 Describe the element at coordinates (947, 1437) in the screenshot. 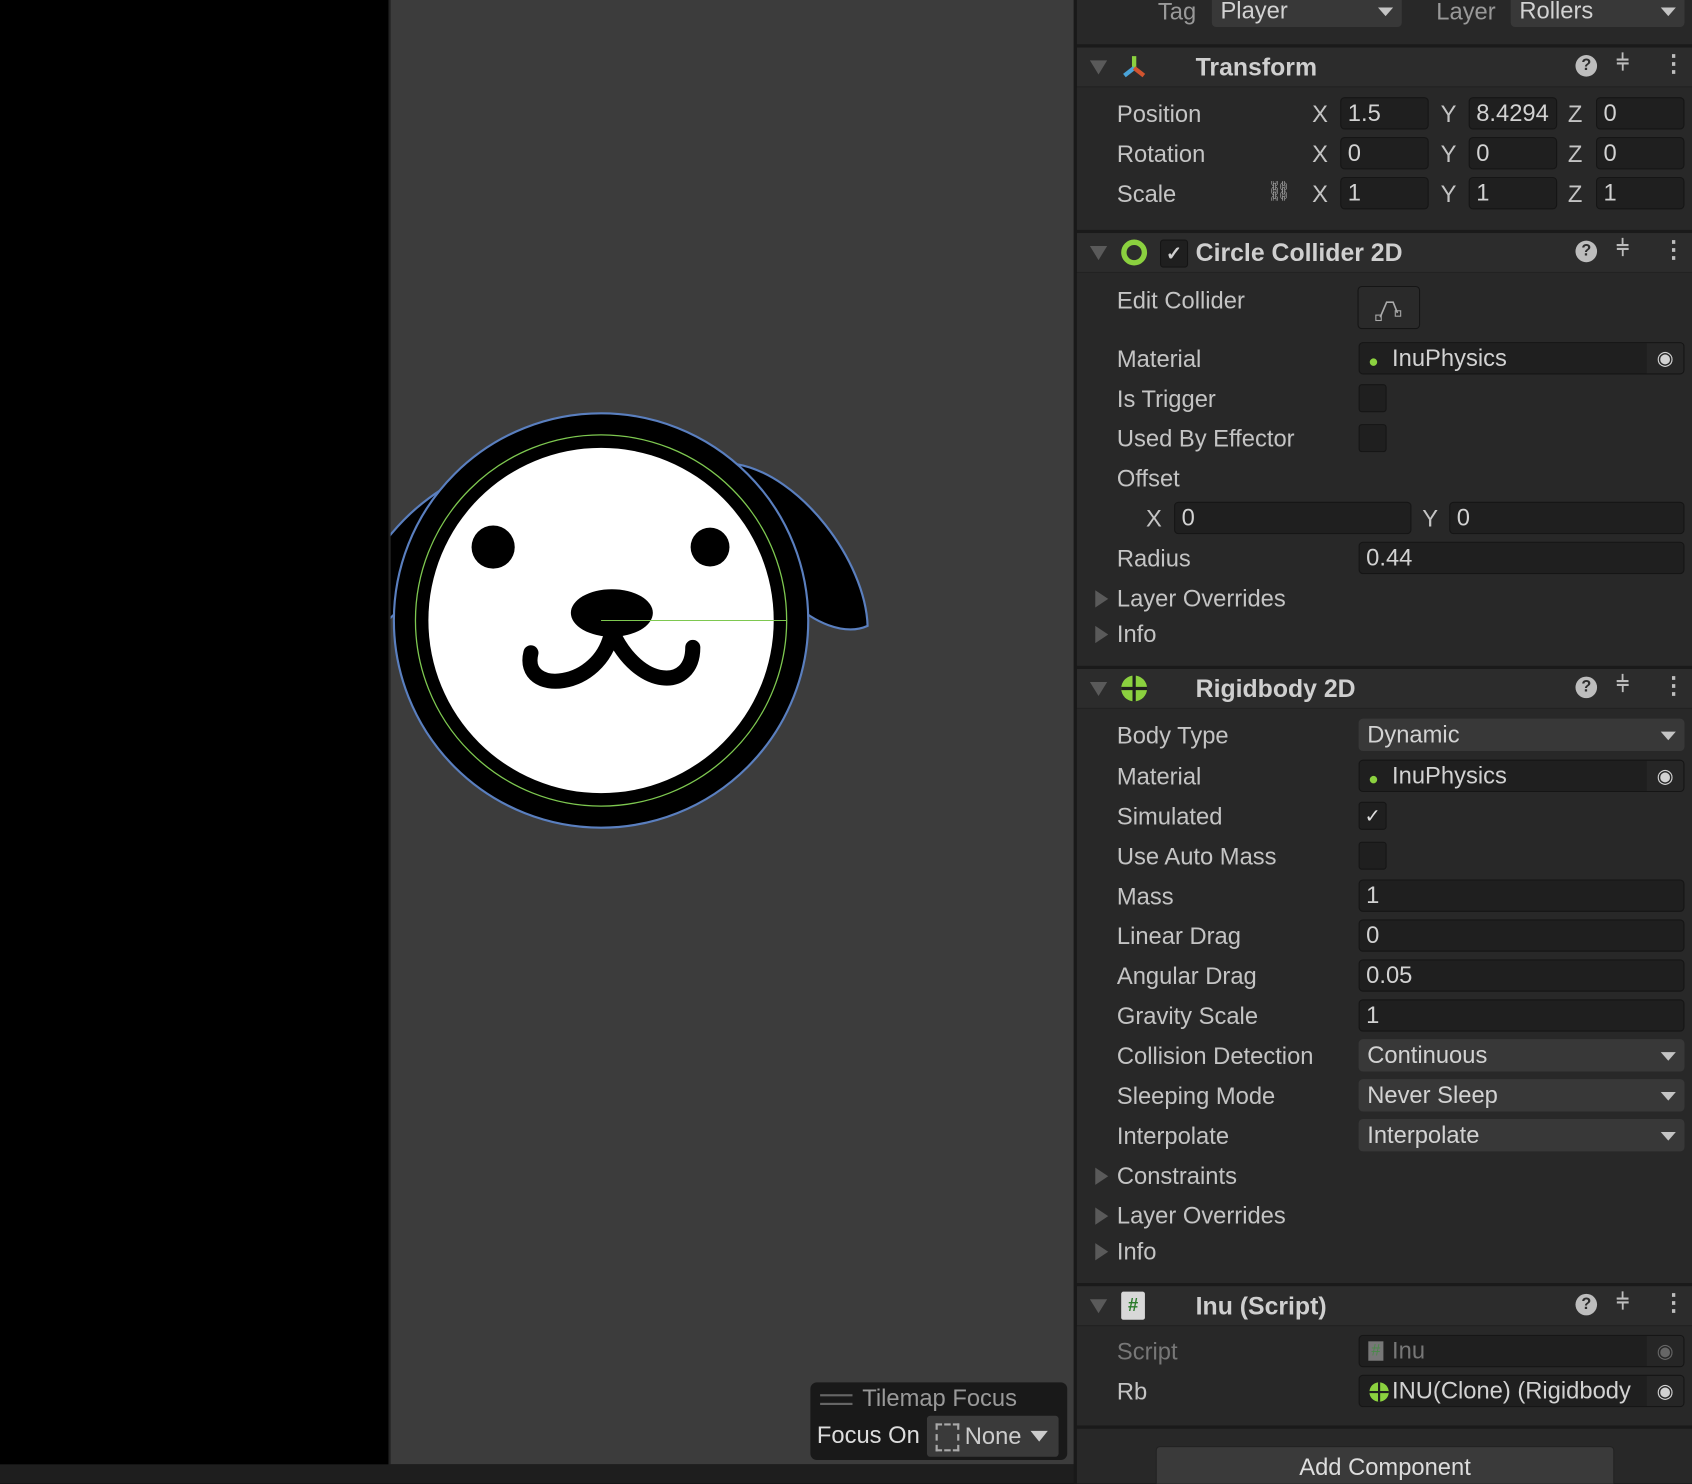

I see `tile-icon` at that location.